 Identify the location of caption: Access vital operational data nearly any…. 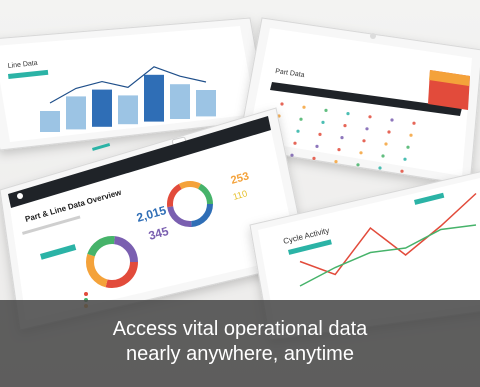
(240, 342).